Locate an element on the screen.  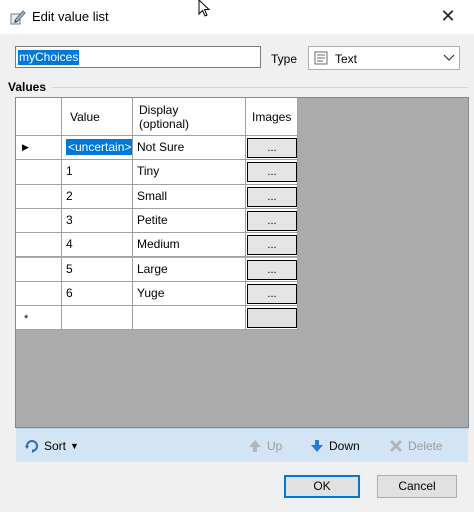
type-label: Type is located at coordinates (284, 59).